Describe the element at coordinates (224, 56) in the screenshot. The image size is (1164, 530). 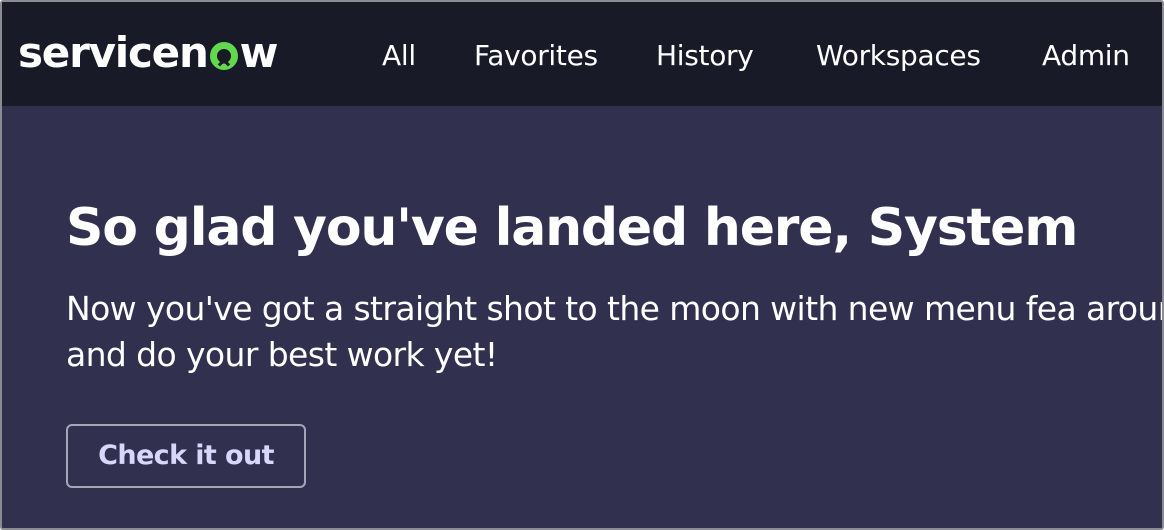
I see `servicenow-logo-icon` at that location.